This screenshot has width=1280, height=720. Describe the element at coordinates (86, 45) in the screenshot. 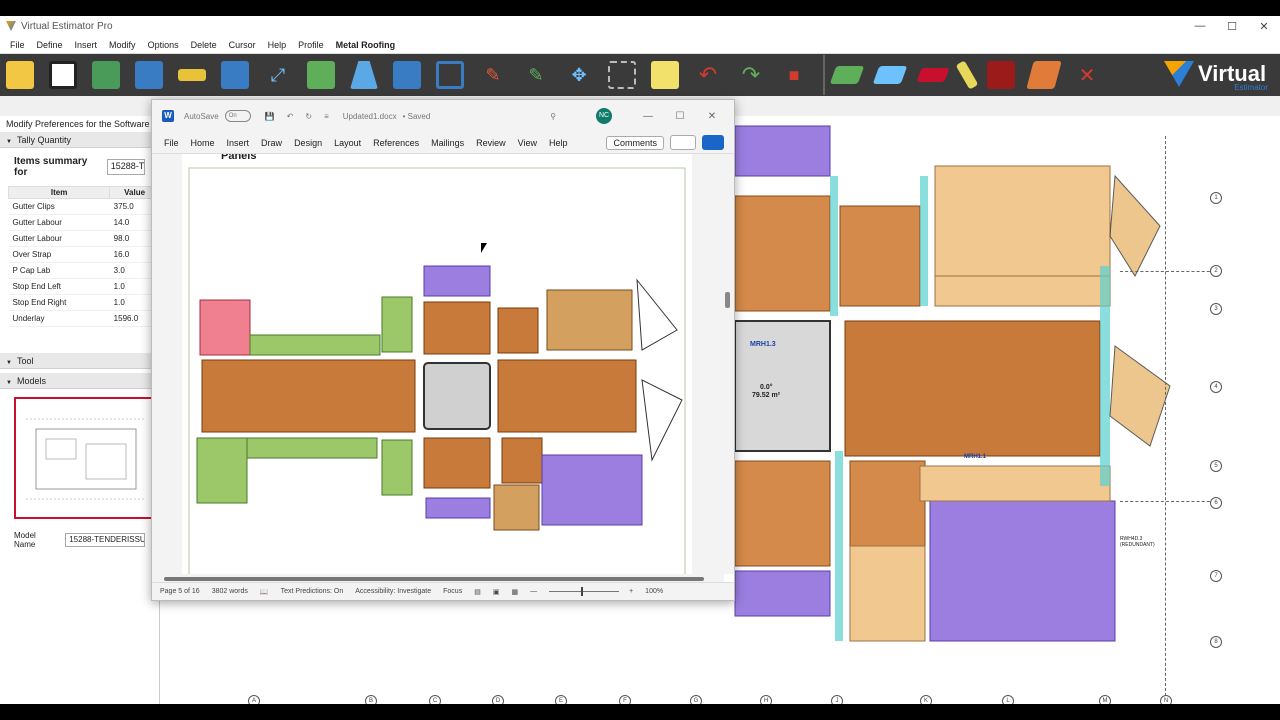

I see `menu-insert: Insert` at that location.